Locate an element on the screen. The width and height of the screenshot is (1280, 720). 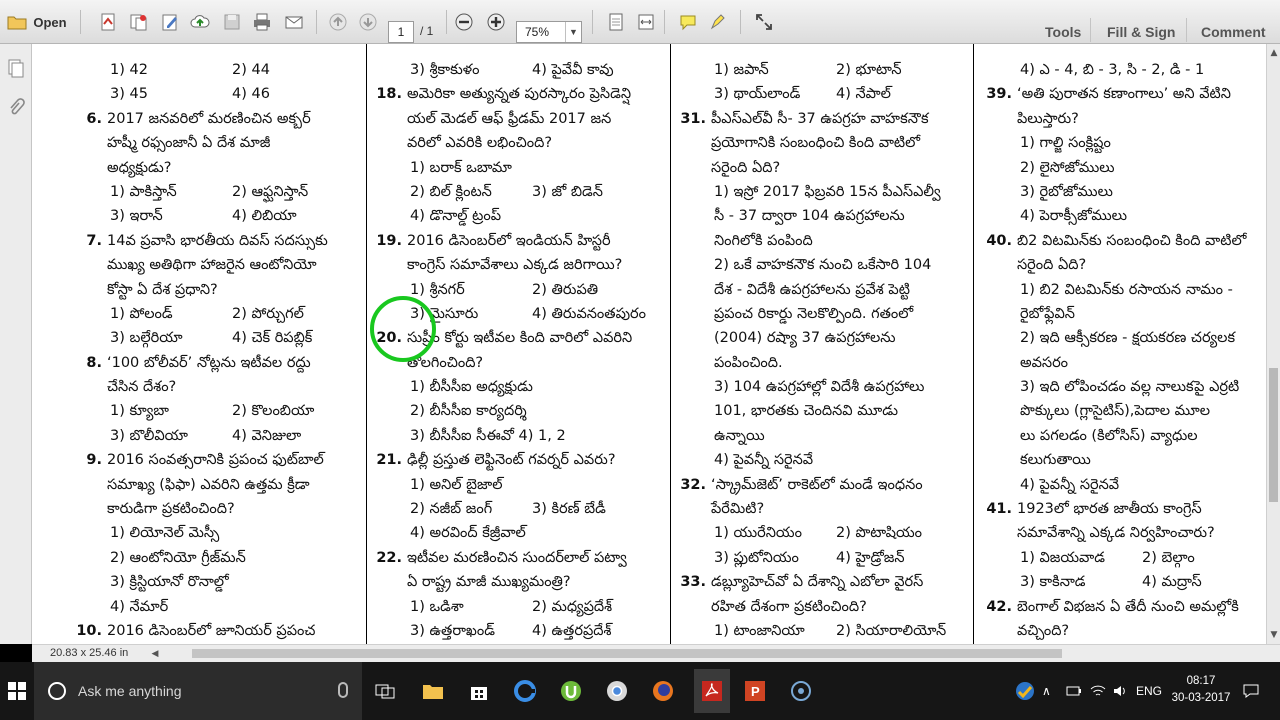
language-indicator: ENG is located at coordinates (1149, 691).